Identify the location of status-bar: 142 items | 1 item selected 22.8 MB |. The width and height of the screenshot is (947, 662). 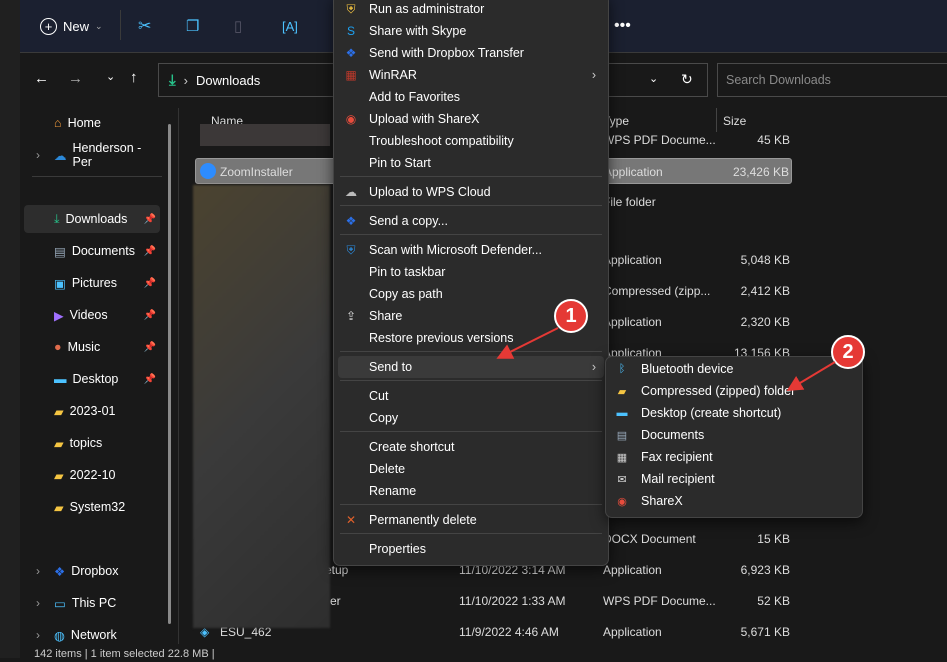
(483, 653).